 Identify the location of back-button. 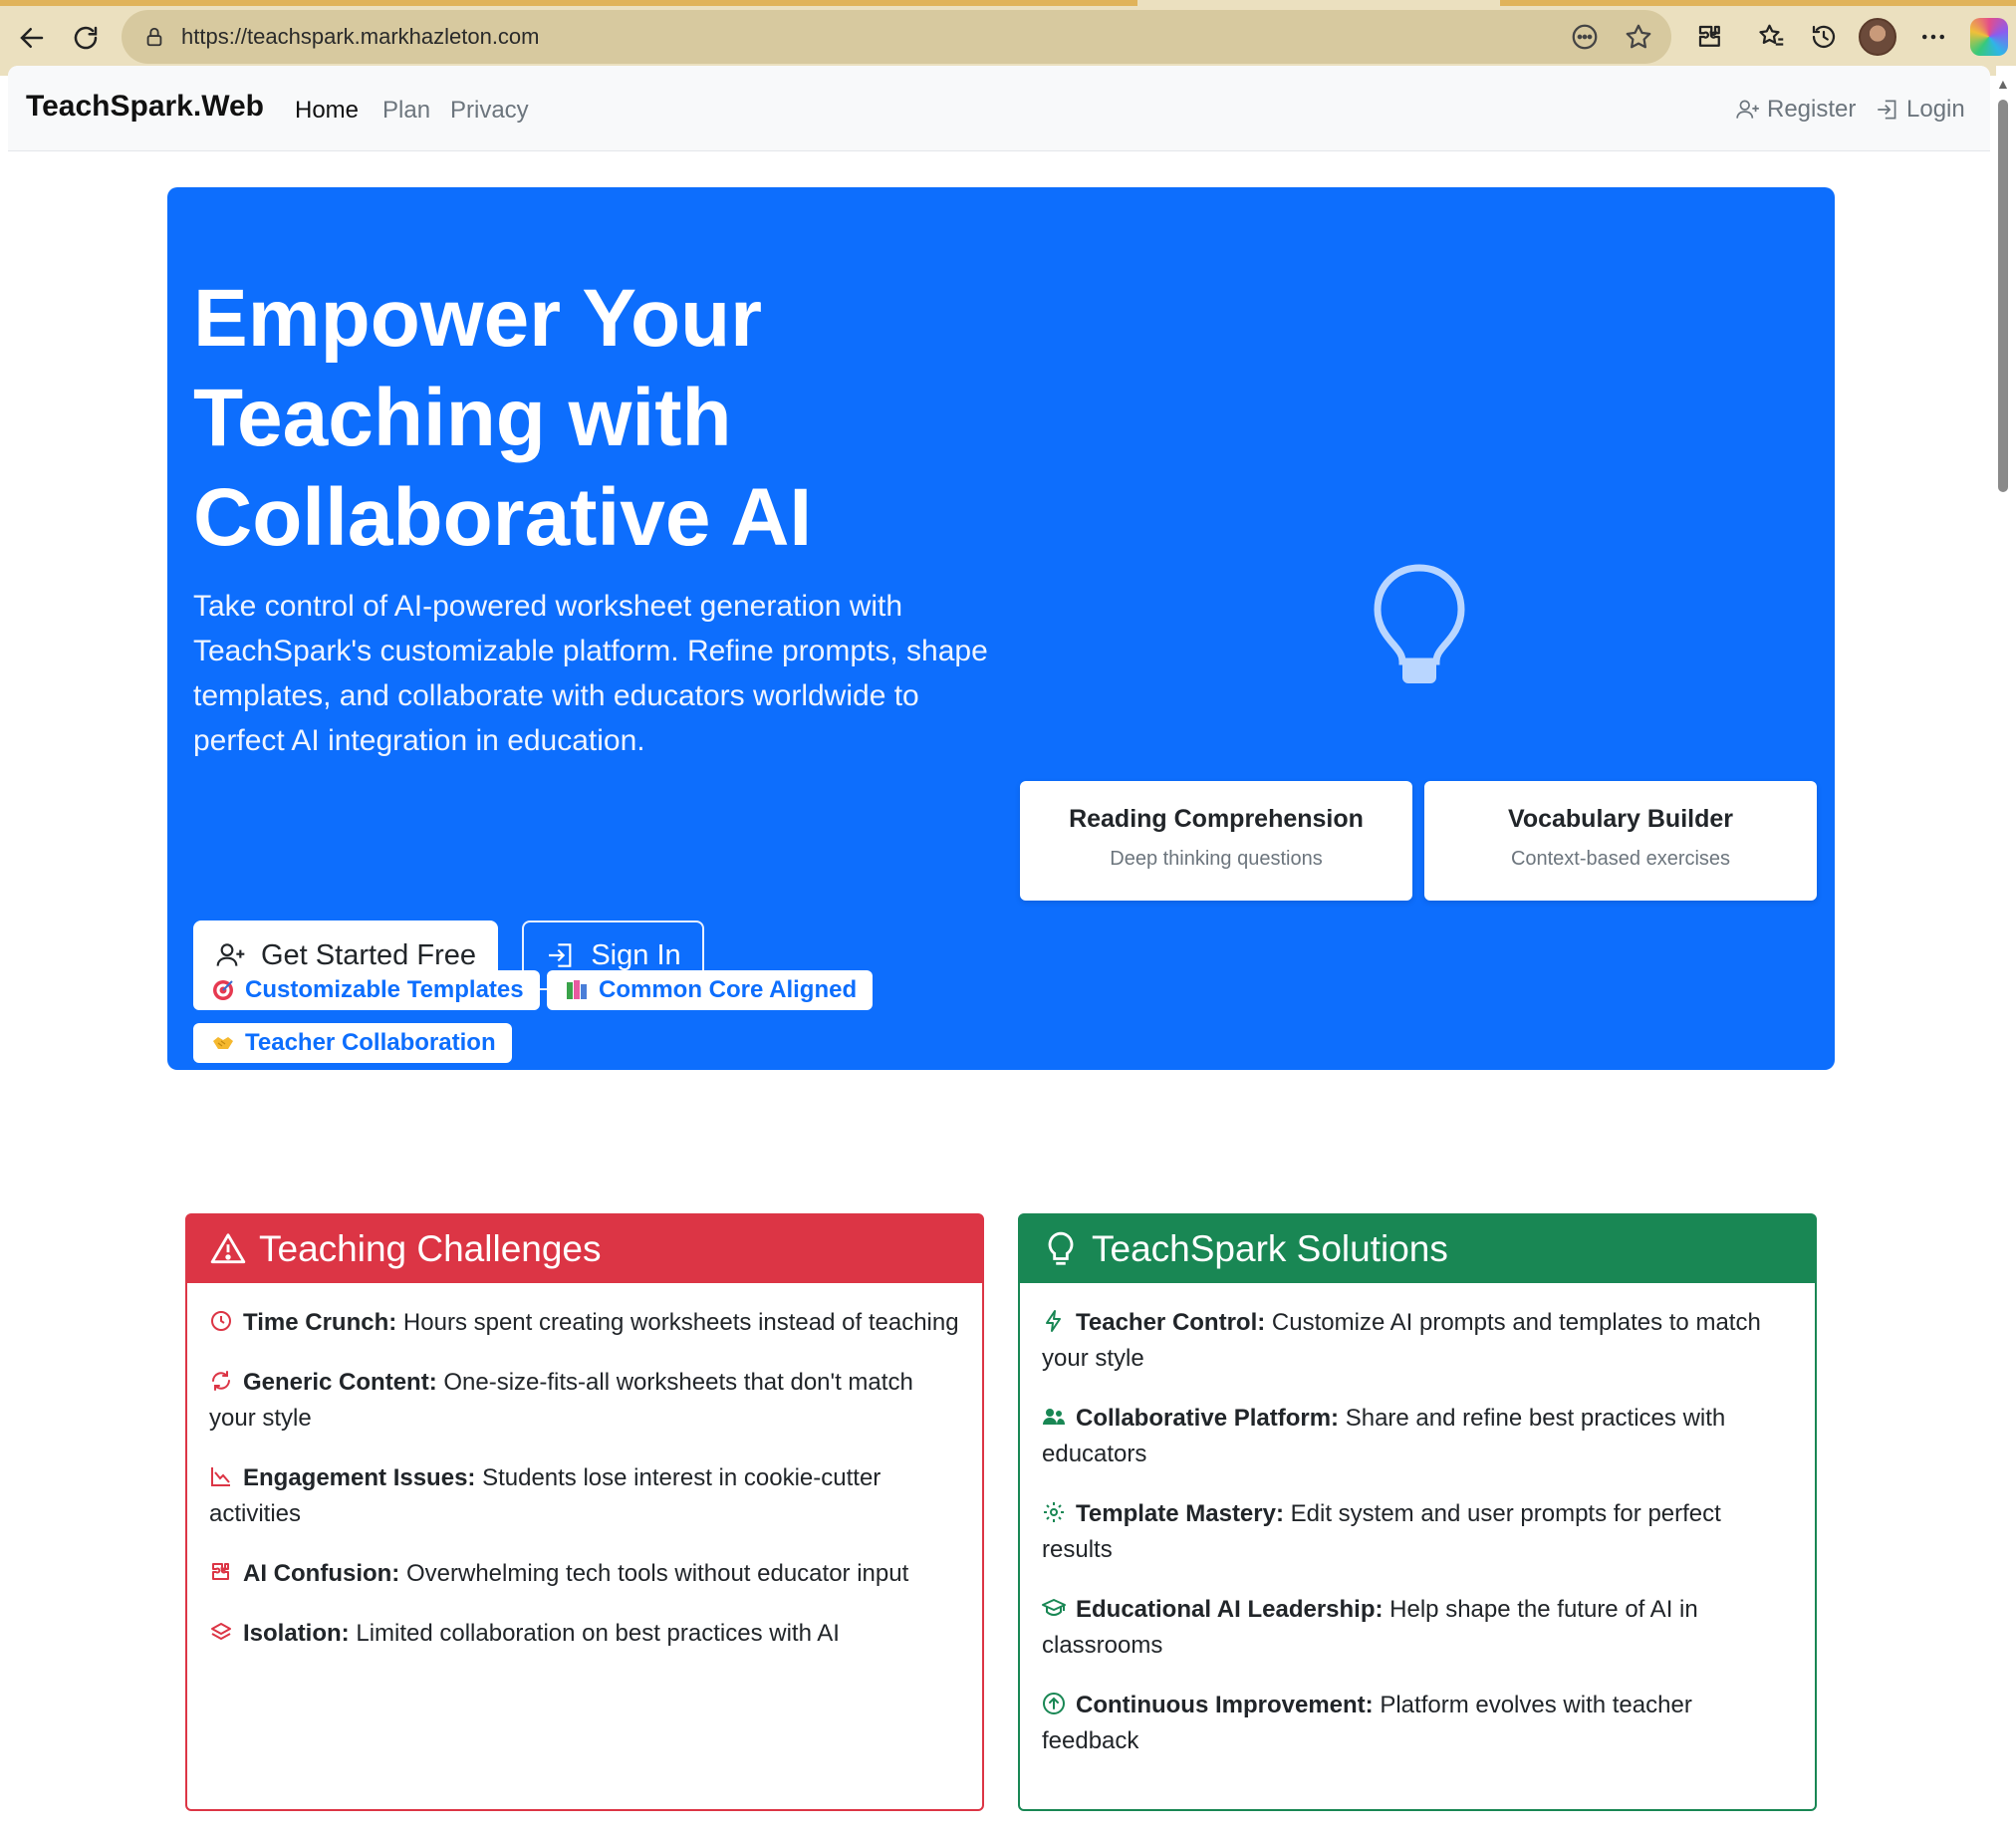
(32, 38).